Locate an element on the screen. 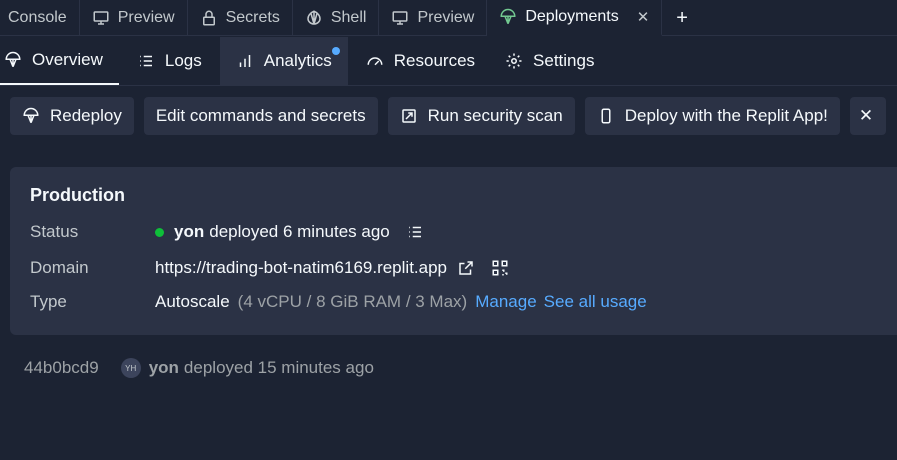 Image resolution: width=897 pixels, height=460 pixels. subtab-label: Logs is located at coordinates (183, 60).